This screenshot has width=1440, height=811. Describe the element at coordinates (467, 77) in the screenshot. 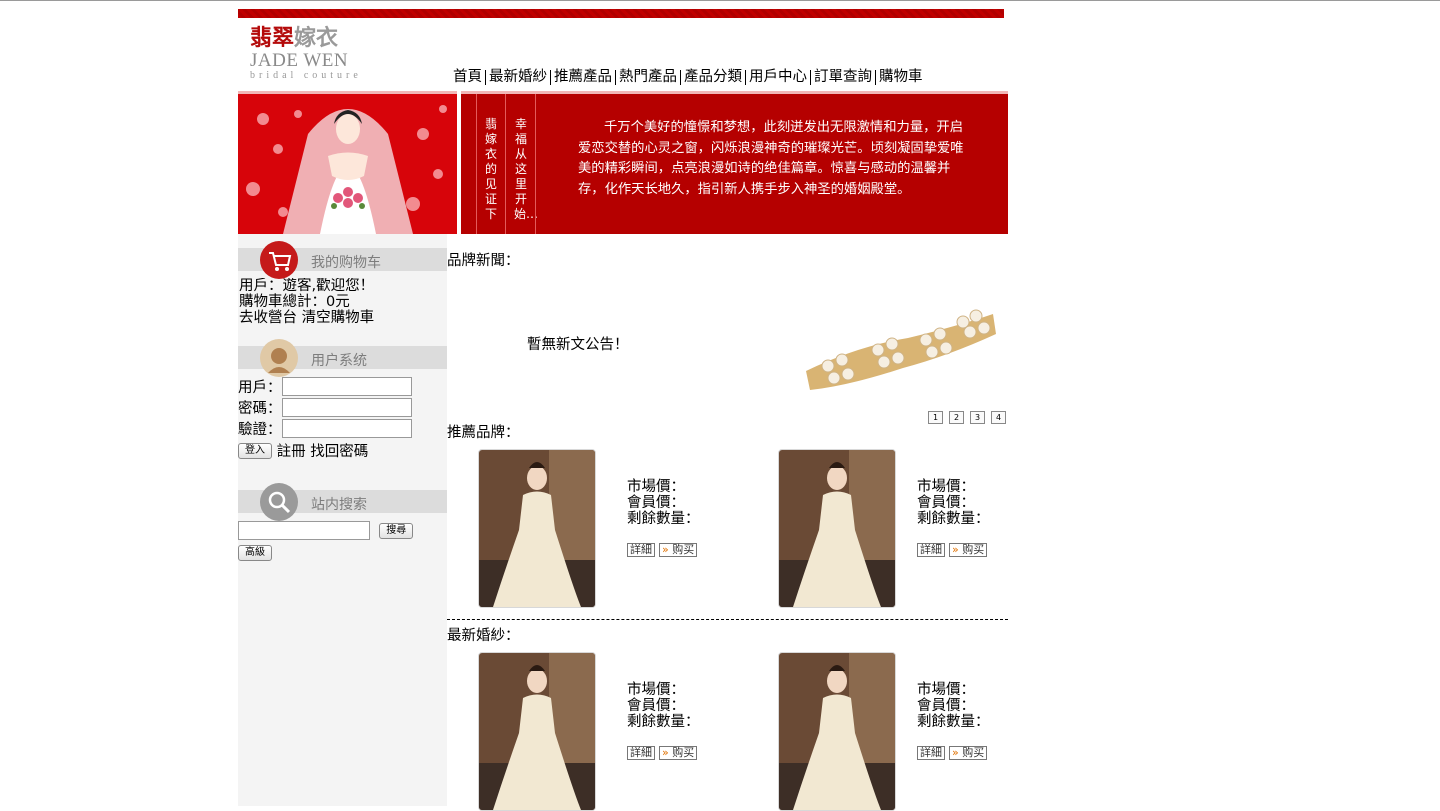

I see `nav-home: 首頁` at that location.